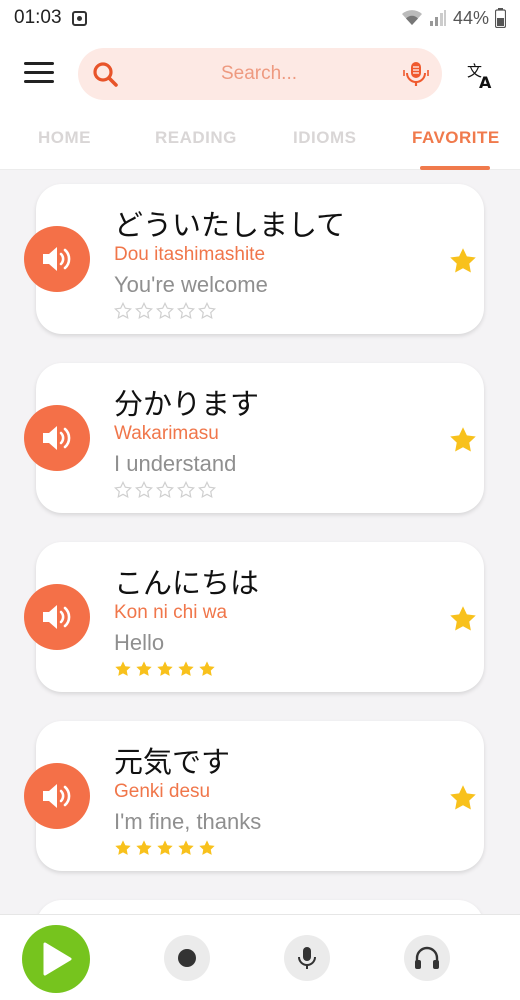 Image resolution: width=520 pixels, height=1000 pixels. Describe the element at coordinates (171, 612) in the screenshot. I see `romaji-text: Kon ni chi wa` at that location.